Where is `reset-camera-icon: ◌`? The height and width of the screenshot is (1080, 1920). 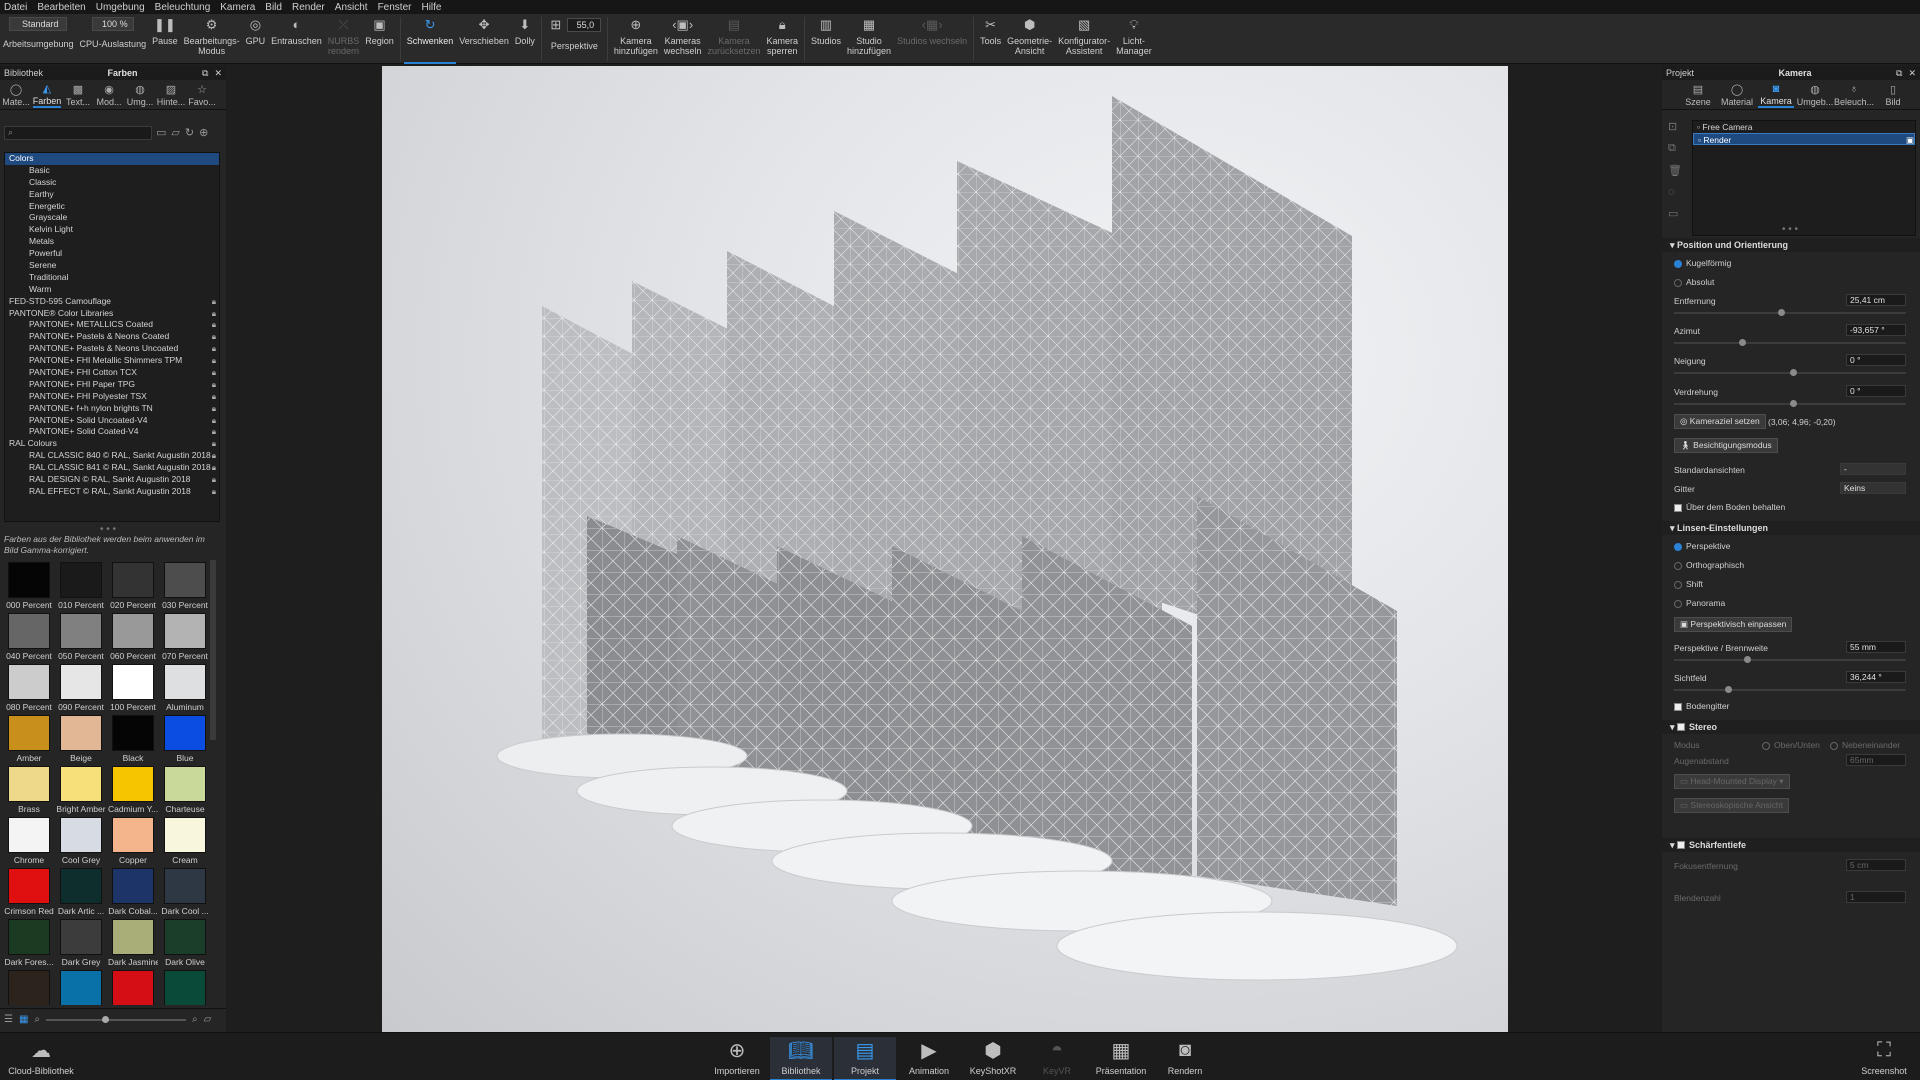
reset-camera-icon: ◌ is located at coordinates (1675, 192).